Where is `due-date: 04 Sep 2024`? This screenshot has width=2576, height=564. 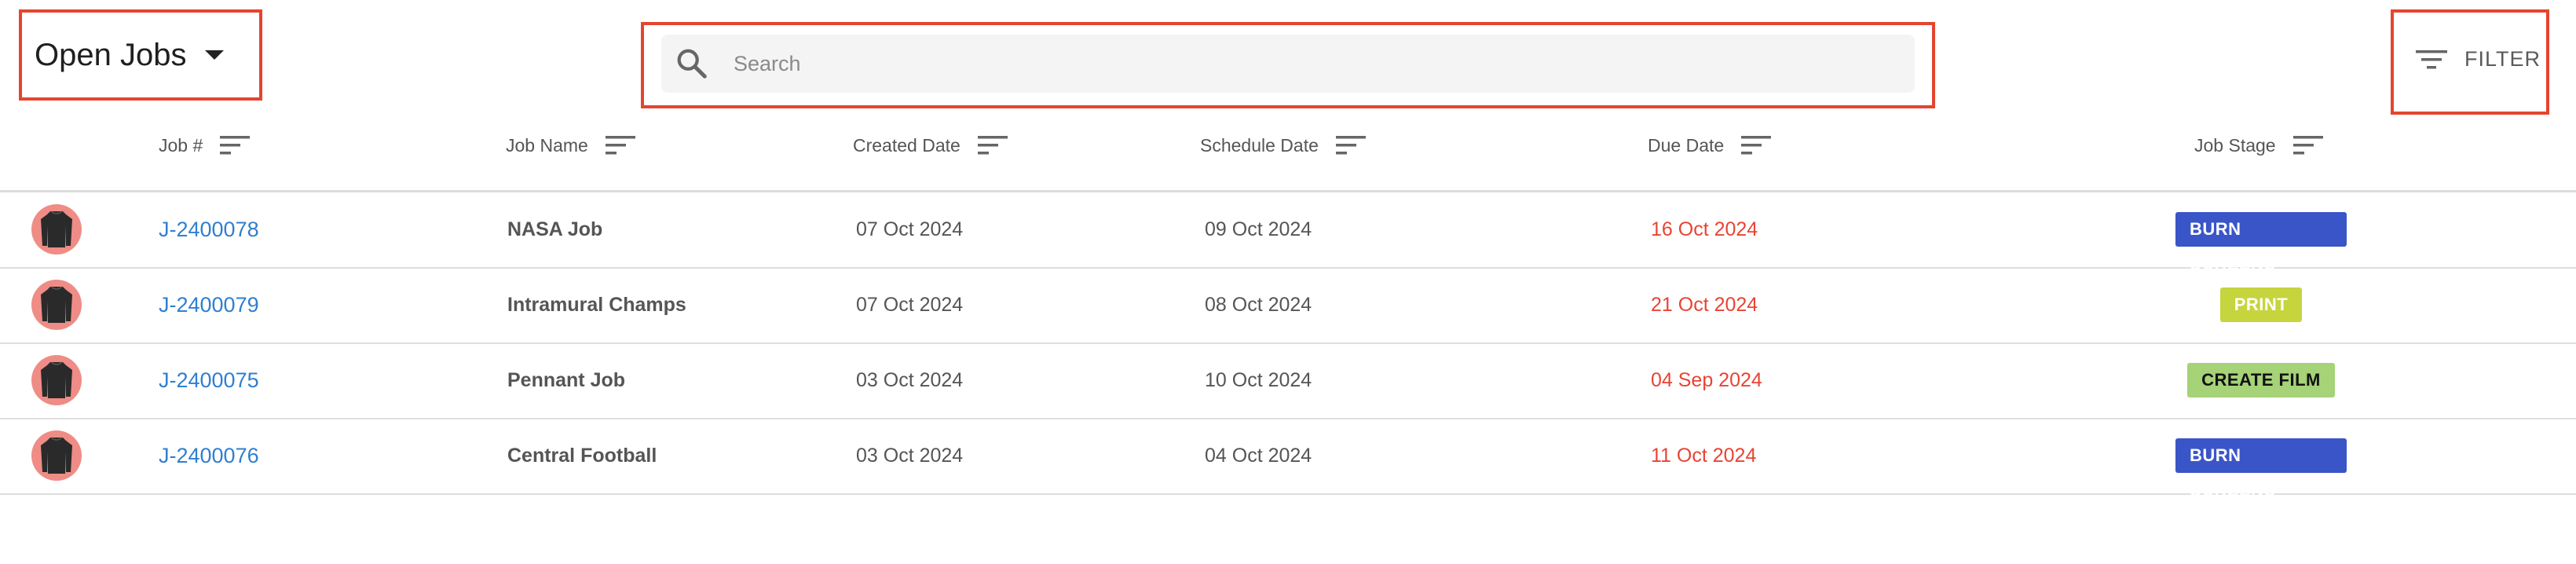 due-date: 04 Sep 2024 is located at coordinates (1707, 379).